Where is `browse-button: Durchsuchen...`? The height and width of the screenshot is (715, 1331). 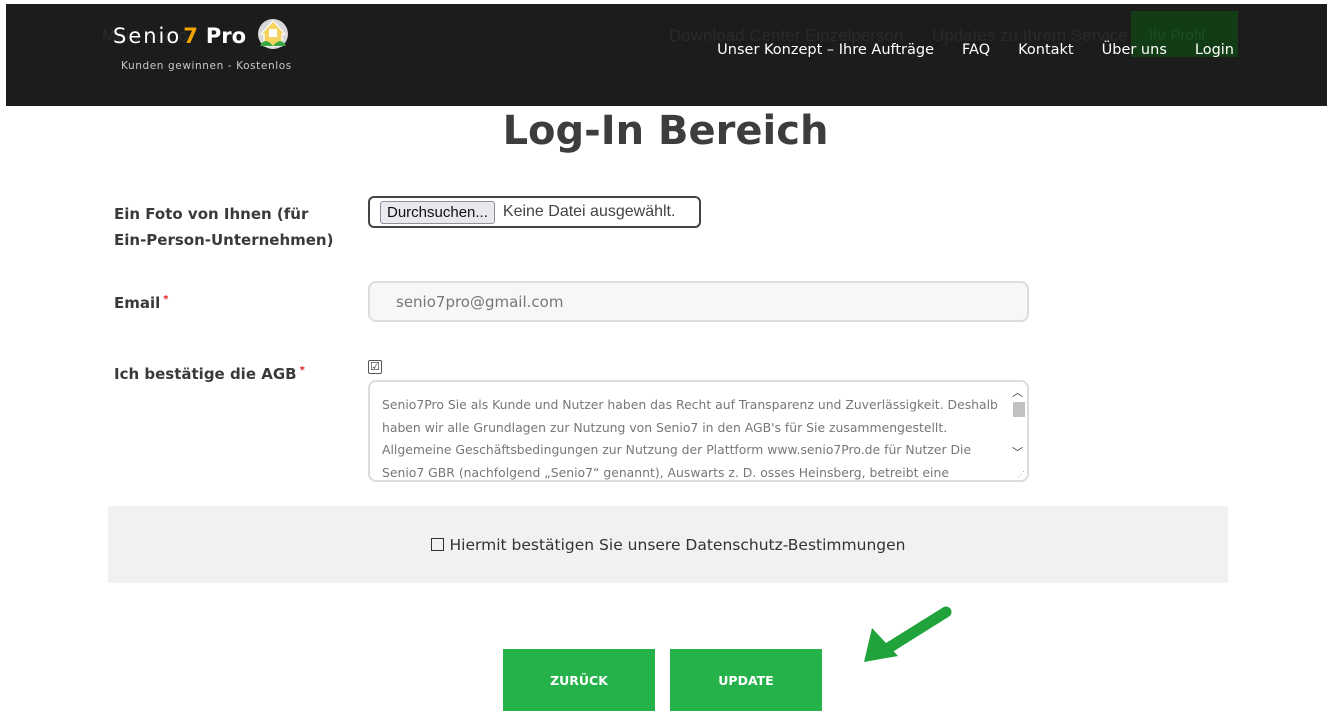 browse-button: Durchsuchen... is located at coordinates (437, 212).